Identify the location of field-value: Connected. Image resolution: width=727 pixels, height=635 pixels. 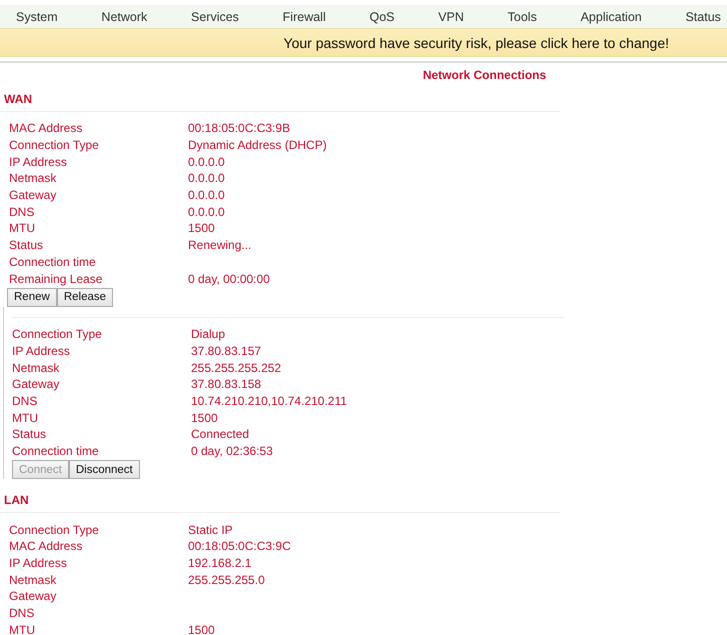
(220, 434).